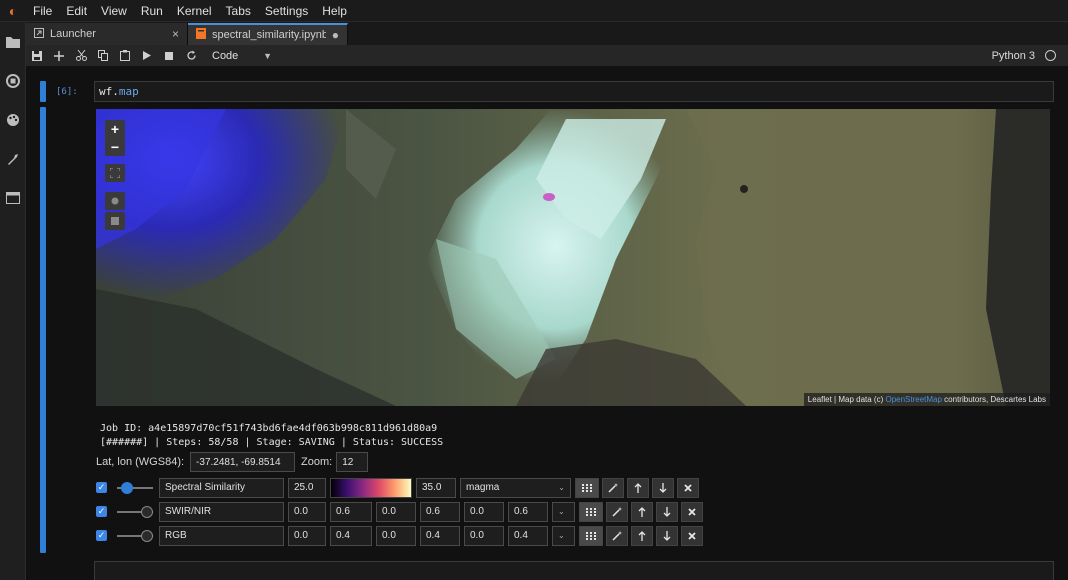 The width and height of the screenshot is (1068, 580). What do you see at coordinates (115, 221) in the screenshot?
I see `draw-square-icon` at bounding box center [115, 221].